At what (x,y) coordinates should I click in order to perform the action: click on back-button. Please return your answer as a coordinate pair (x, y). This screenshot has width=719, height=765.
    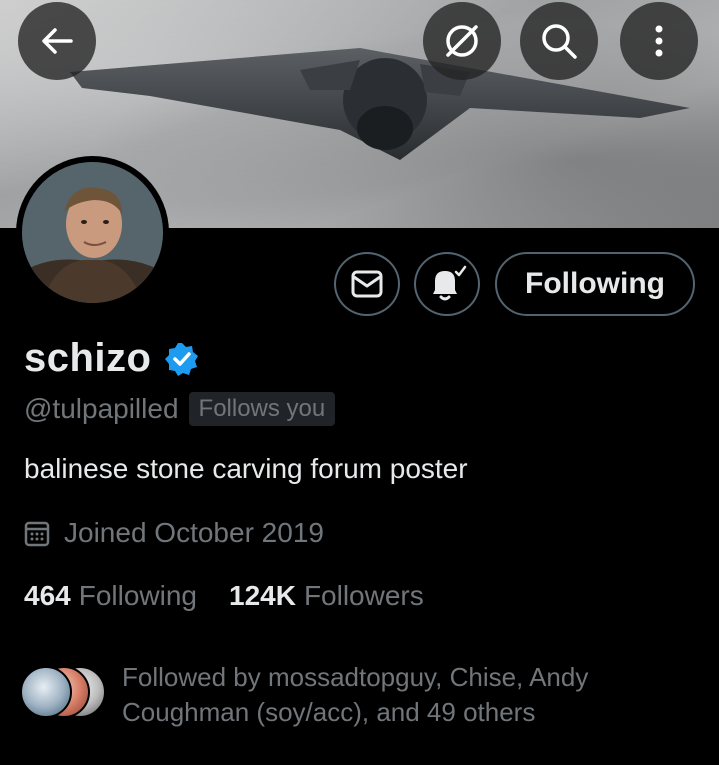
    Looking at the image, I should click on (57, 41).